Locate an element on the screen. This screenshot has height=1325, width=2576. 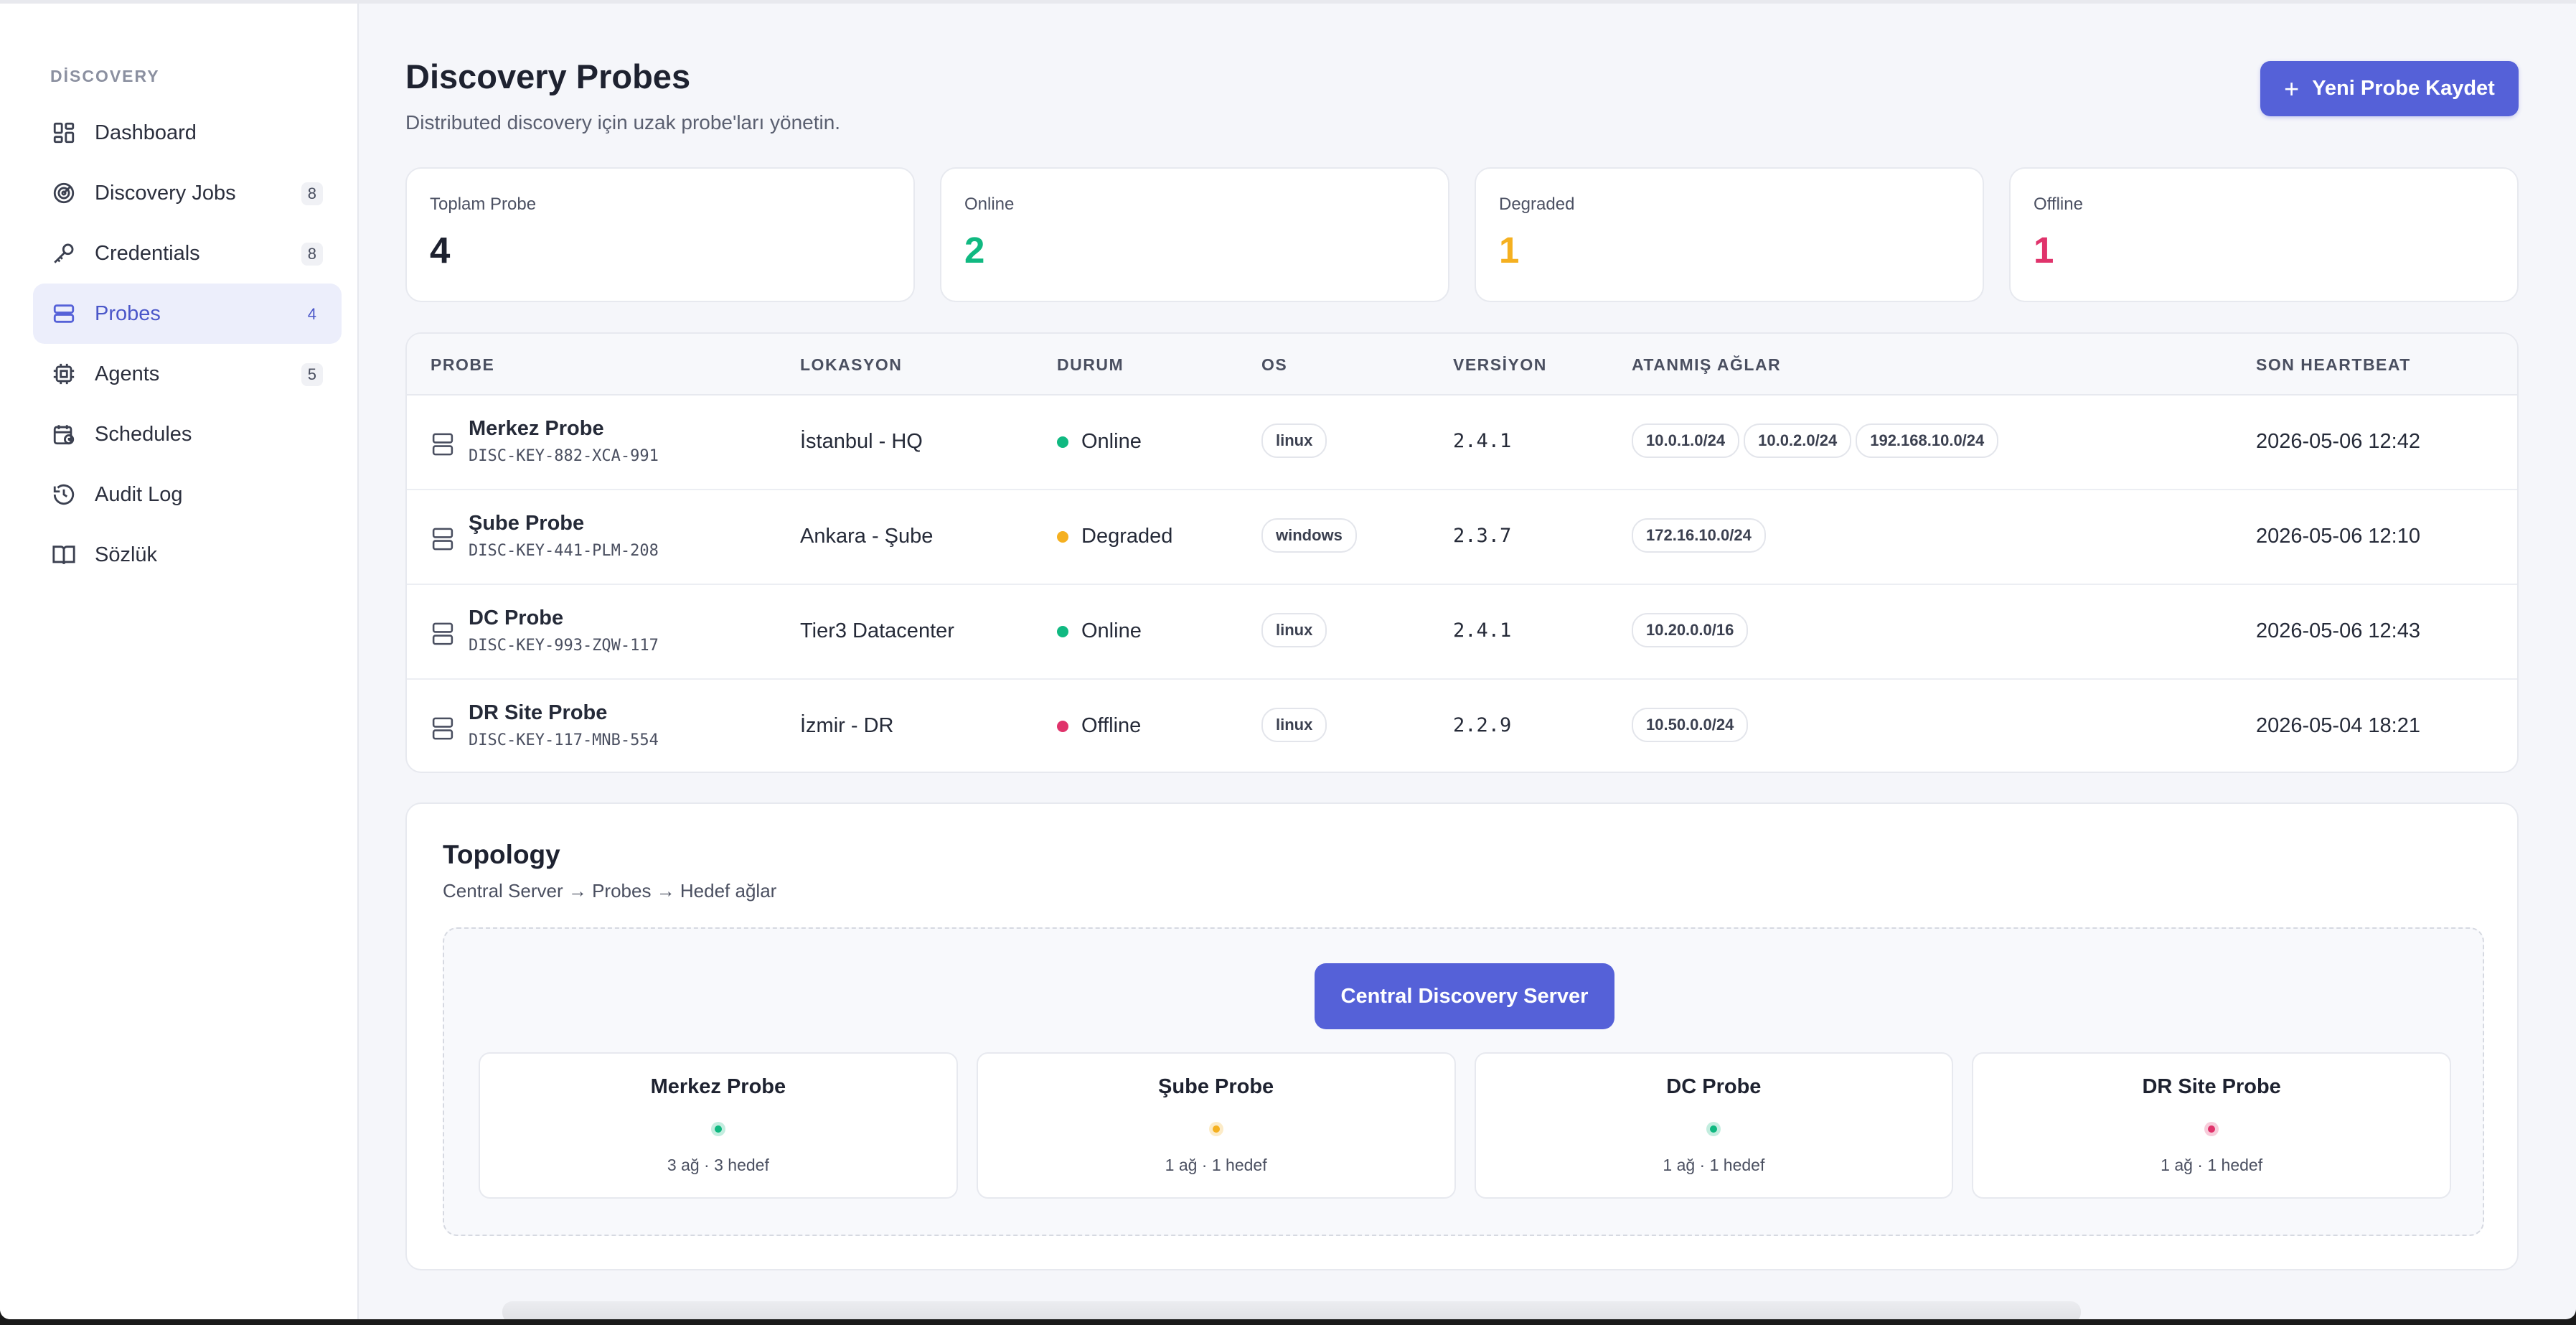
status-badge: Degraded is located at coordinates (1114, 536).